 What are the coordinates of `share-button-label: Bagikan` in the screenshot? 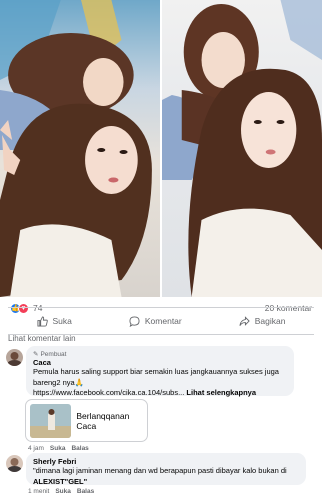 It's located at (270, 321).